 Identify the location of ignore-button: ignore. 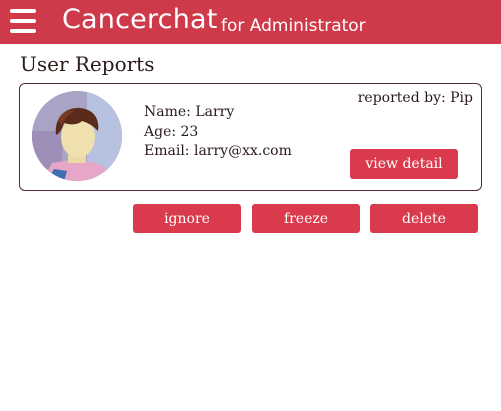
(187, 218).